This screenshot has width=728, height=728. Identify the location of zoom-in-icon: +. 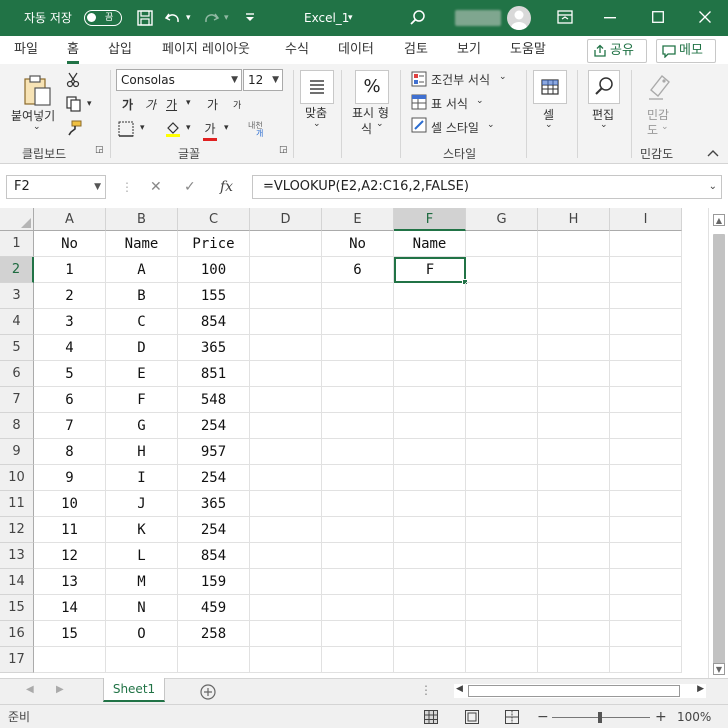
(661, 716).